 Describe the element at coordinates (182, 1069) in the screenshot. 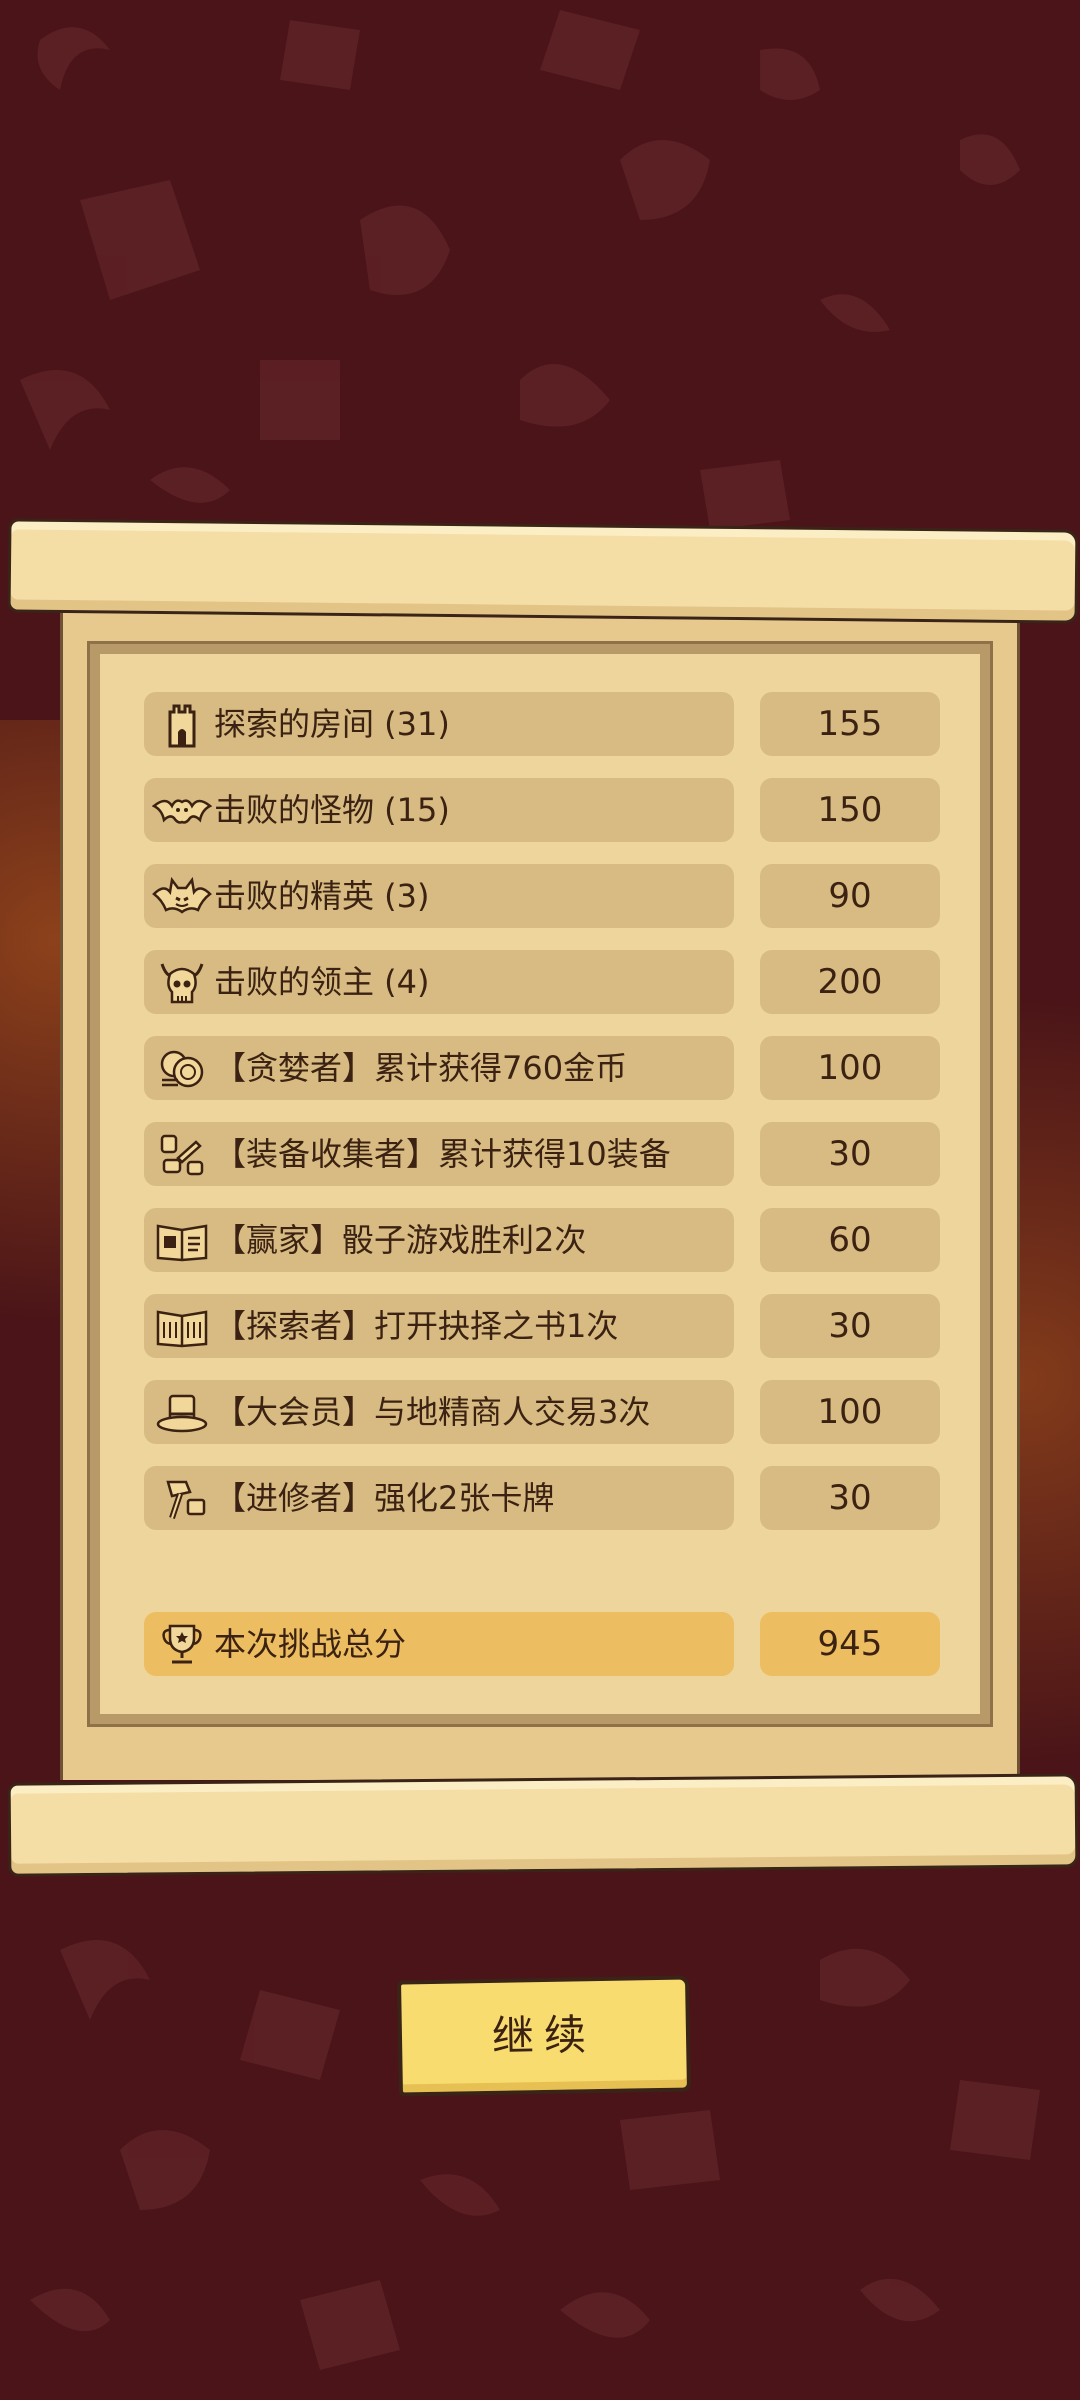

I see `coin-stack-icon` at that location.